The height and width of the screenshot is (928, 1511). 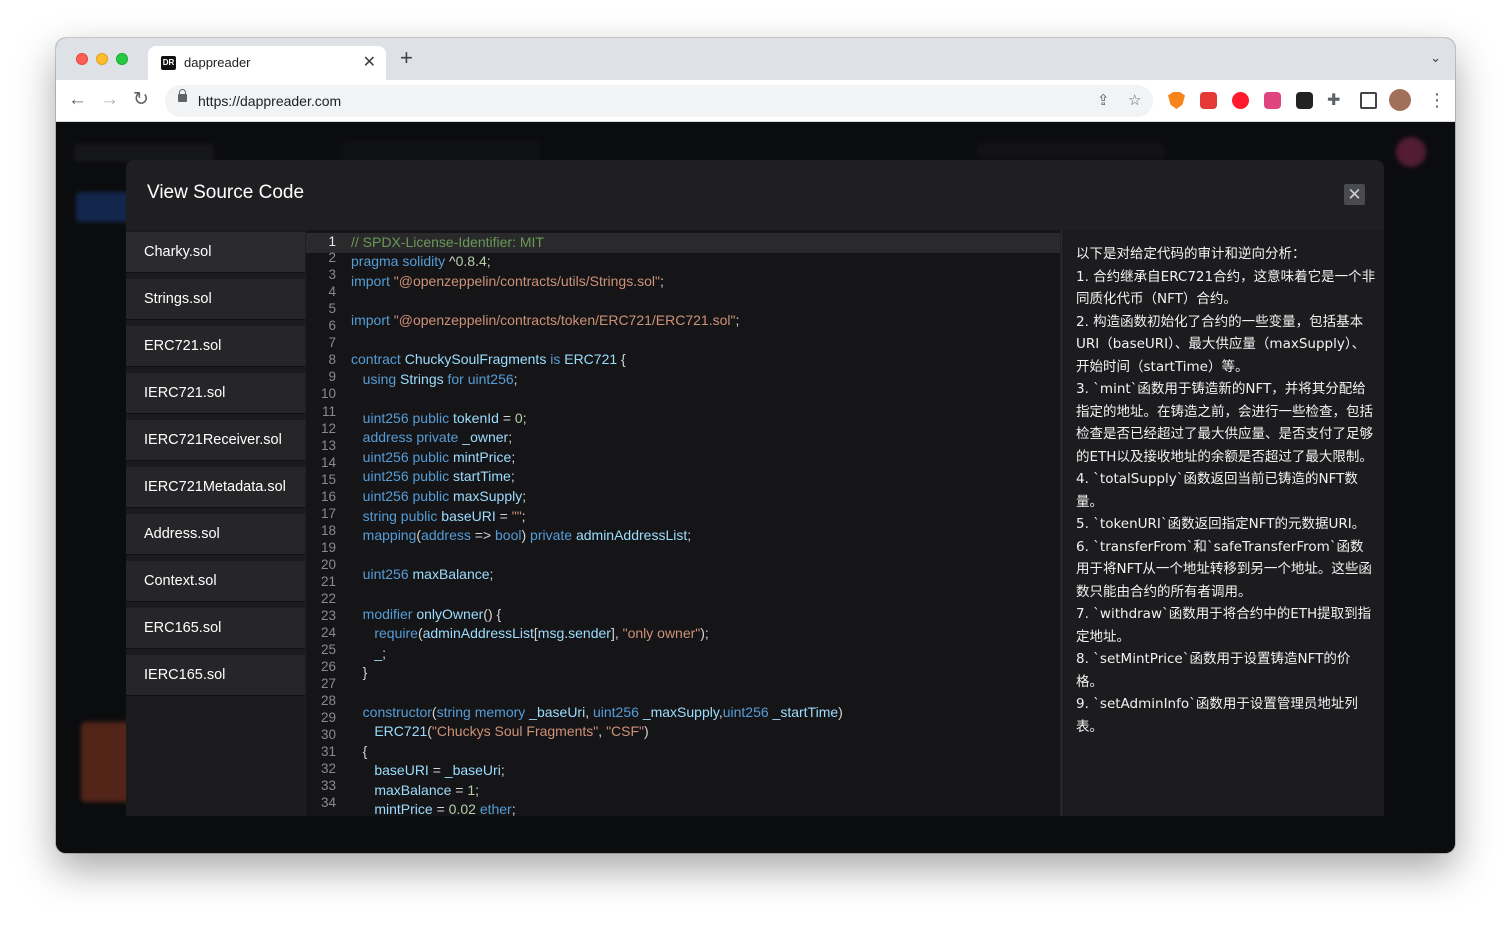 I want to click on code-line: 14 uint256 public mintPrice;, so click(x=683, y=459).